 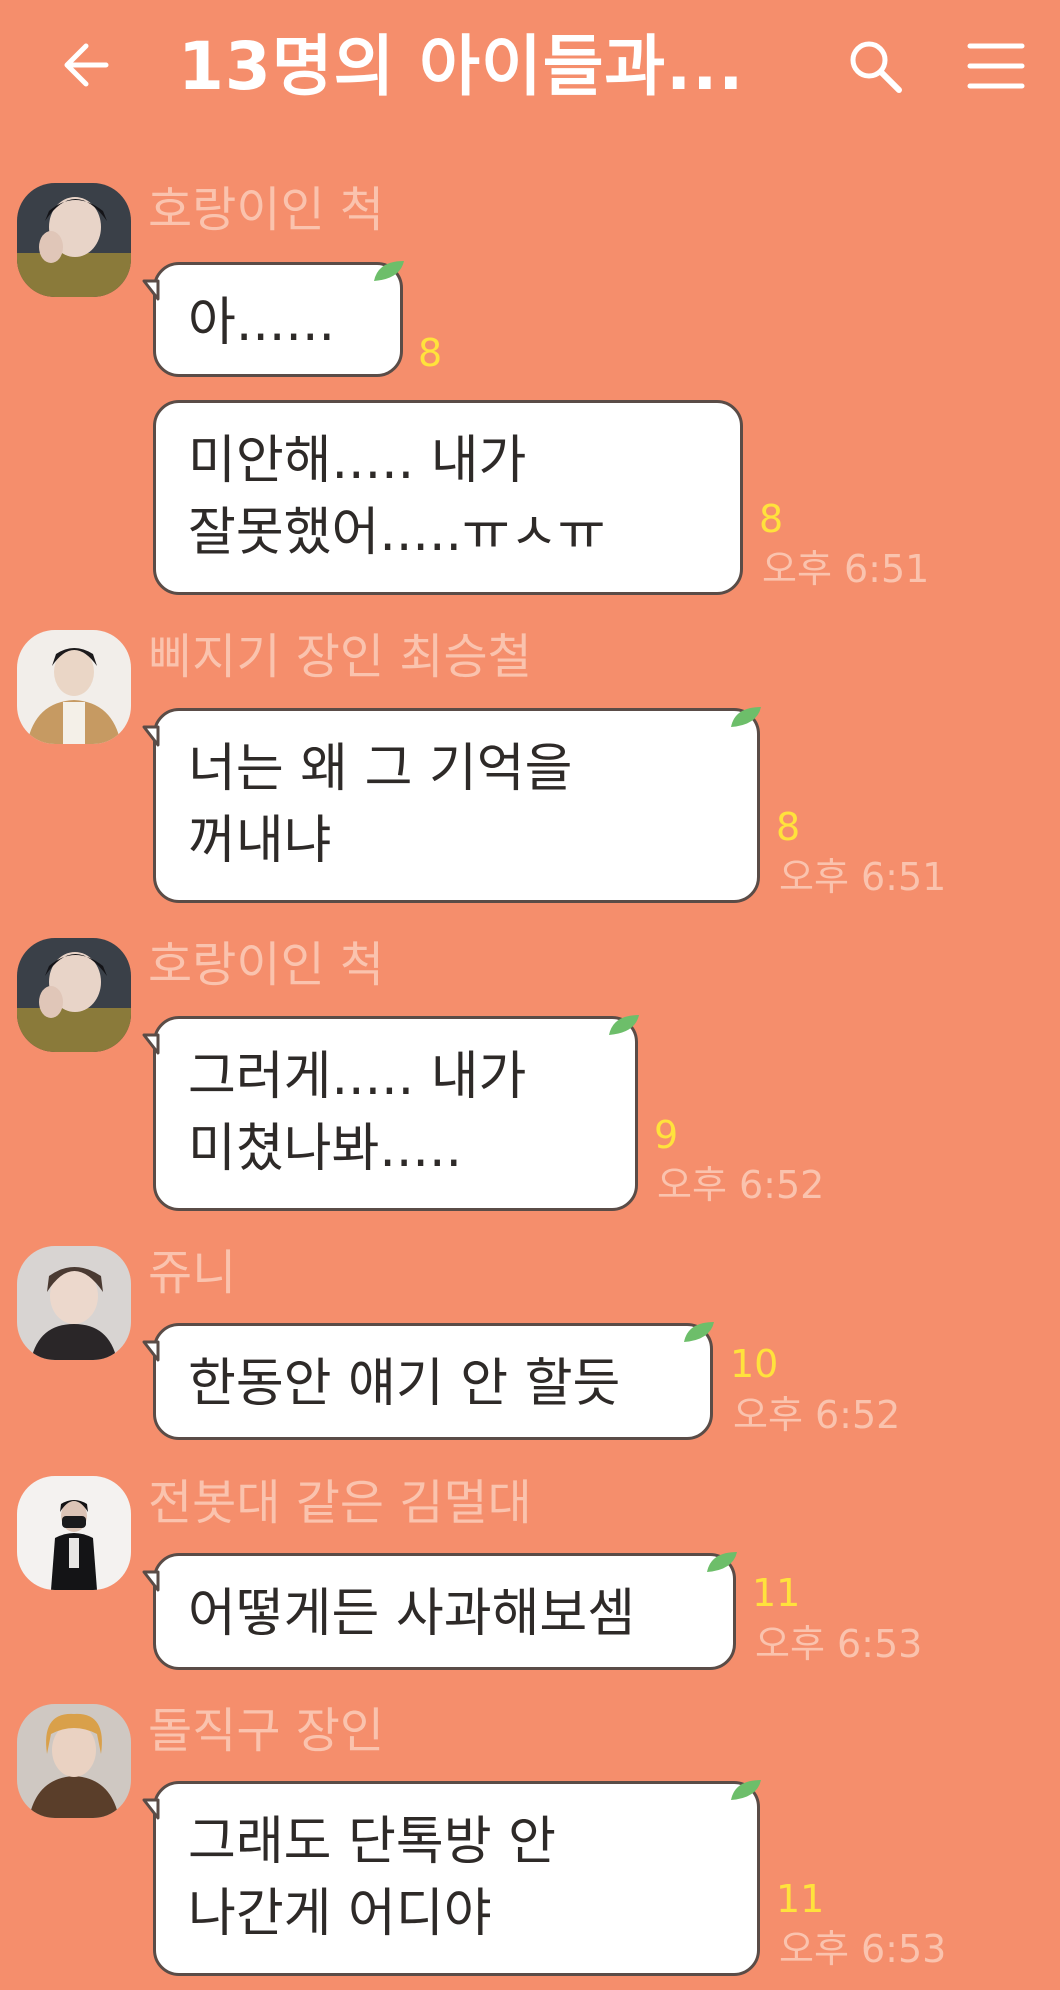 I want to click on message-bubble: 어떻게든 사과해보셈, so click(x=439, y=1611).